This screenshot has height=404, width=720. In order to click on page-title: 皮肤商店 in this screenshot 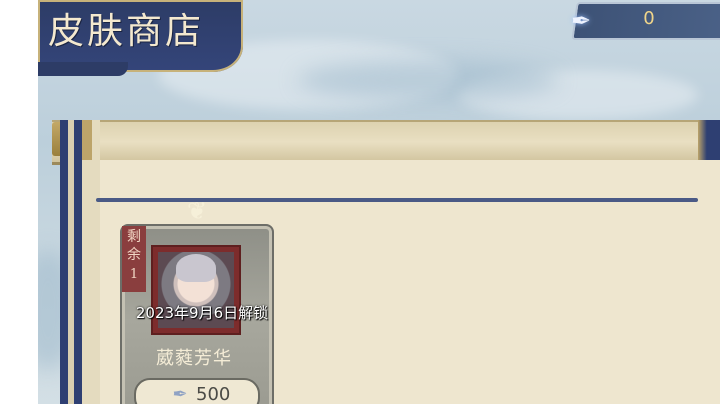, I will do `click(126, 31)`.